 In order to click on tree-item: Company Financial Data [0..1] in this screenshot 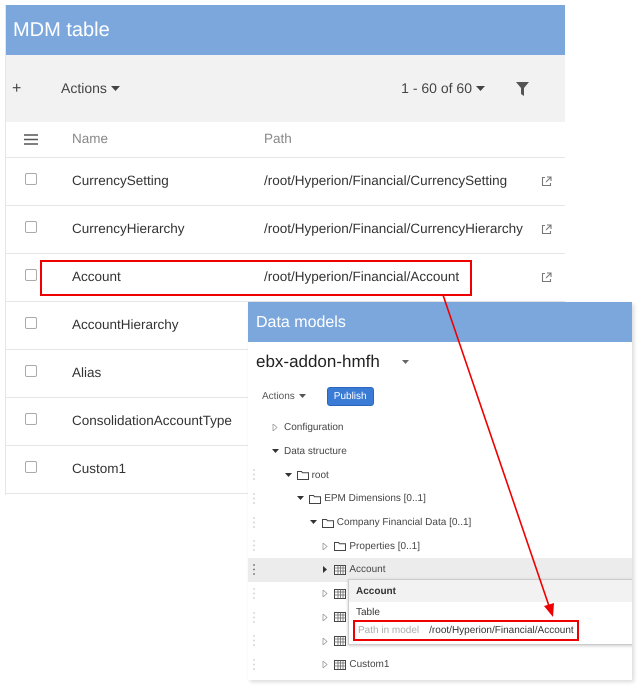, I will do `click(440, 522)`.